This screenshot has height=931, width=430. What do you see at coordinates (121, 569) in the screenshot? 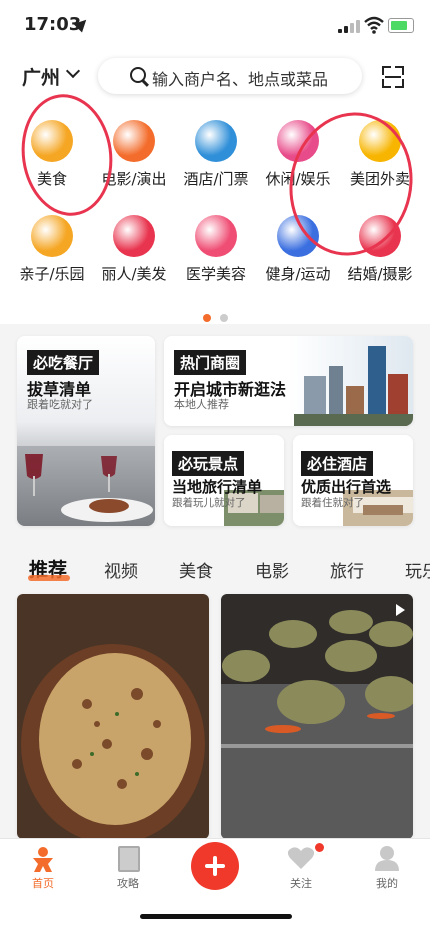
I see `feed-tab-1: 视频` at bounding box center [121, 569].